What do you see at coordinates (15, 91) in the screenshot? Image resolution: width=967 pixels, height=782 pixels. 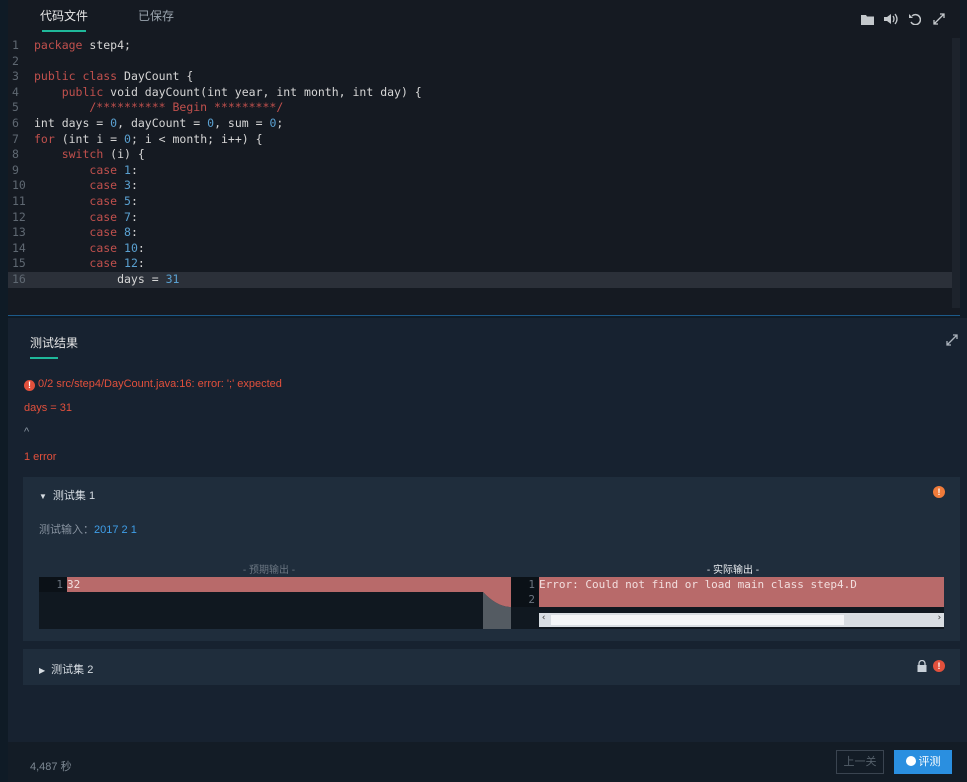 I see `line-number: 4` at bounding box center [15, 91].